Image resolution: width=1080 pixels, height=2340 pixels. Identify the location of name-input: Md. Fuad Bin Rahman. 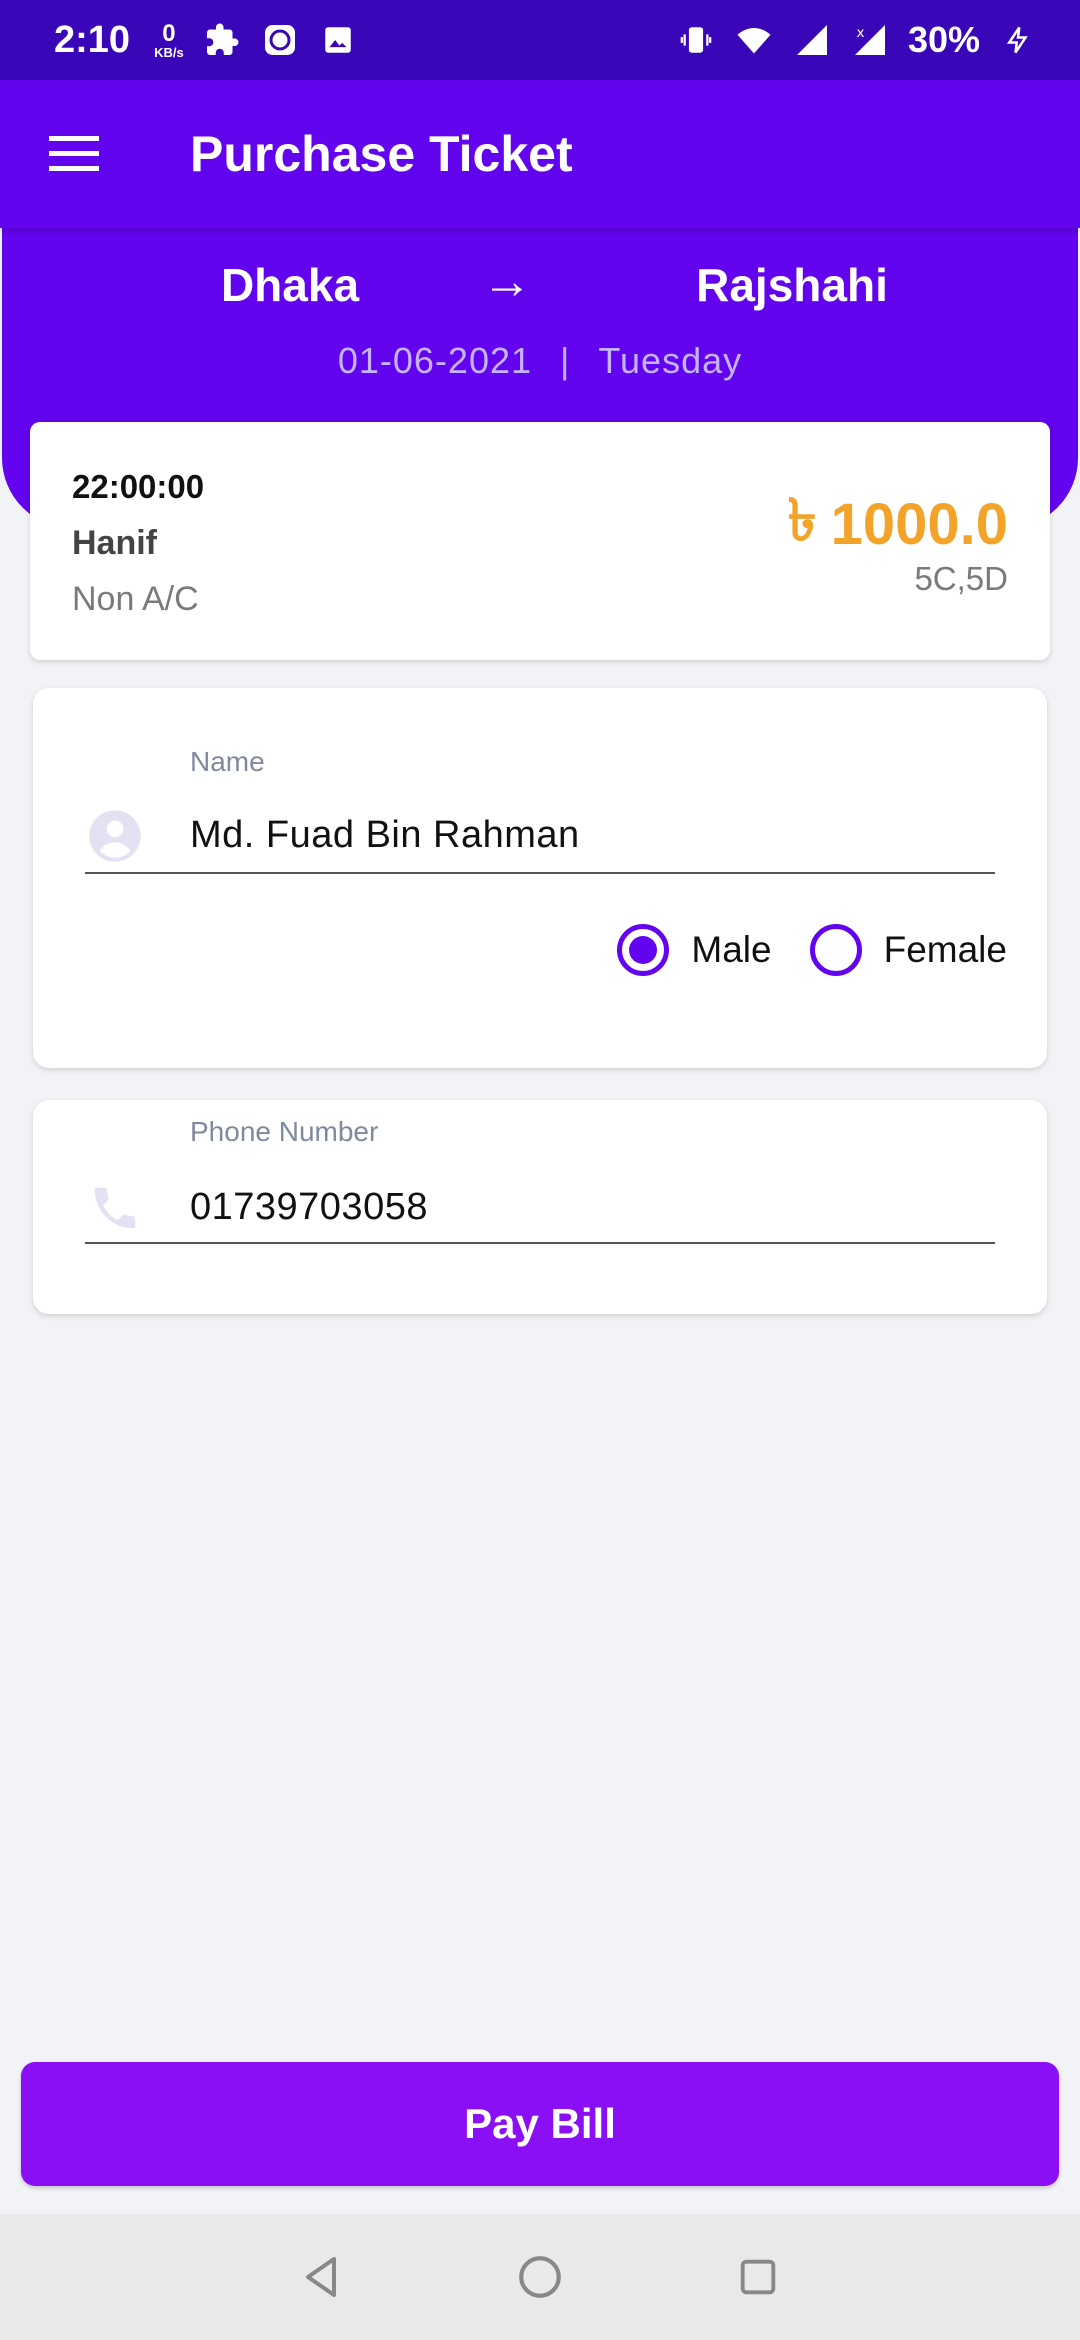
(385, 835).